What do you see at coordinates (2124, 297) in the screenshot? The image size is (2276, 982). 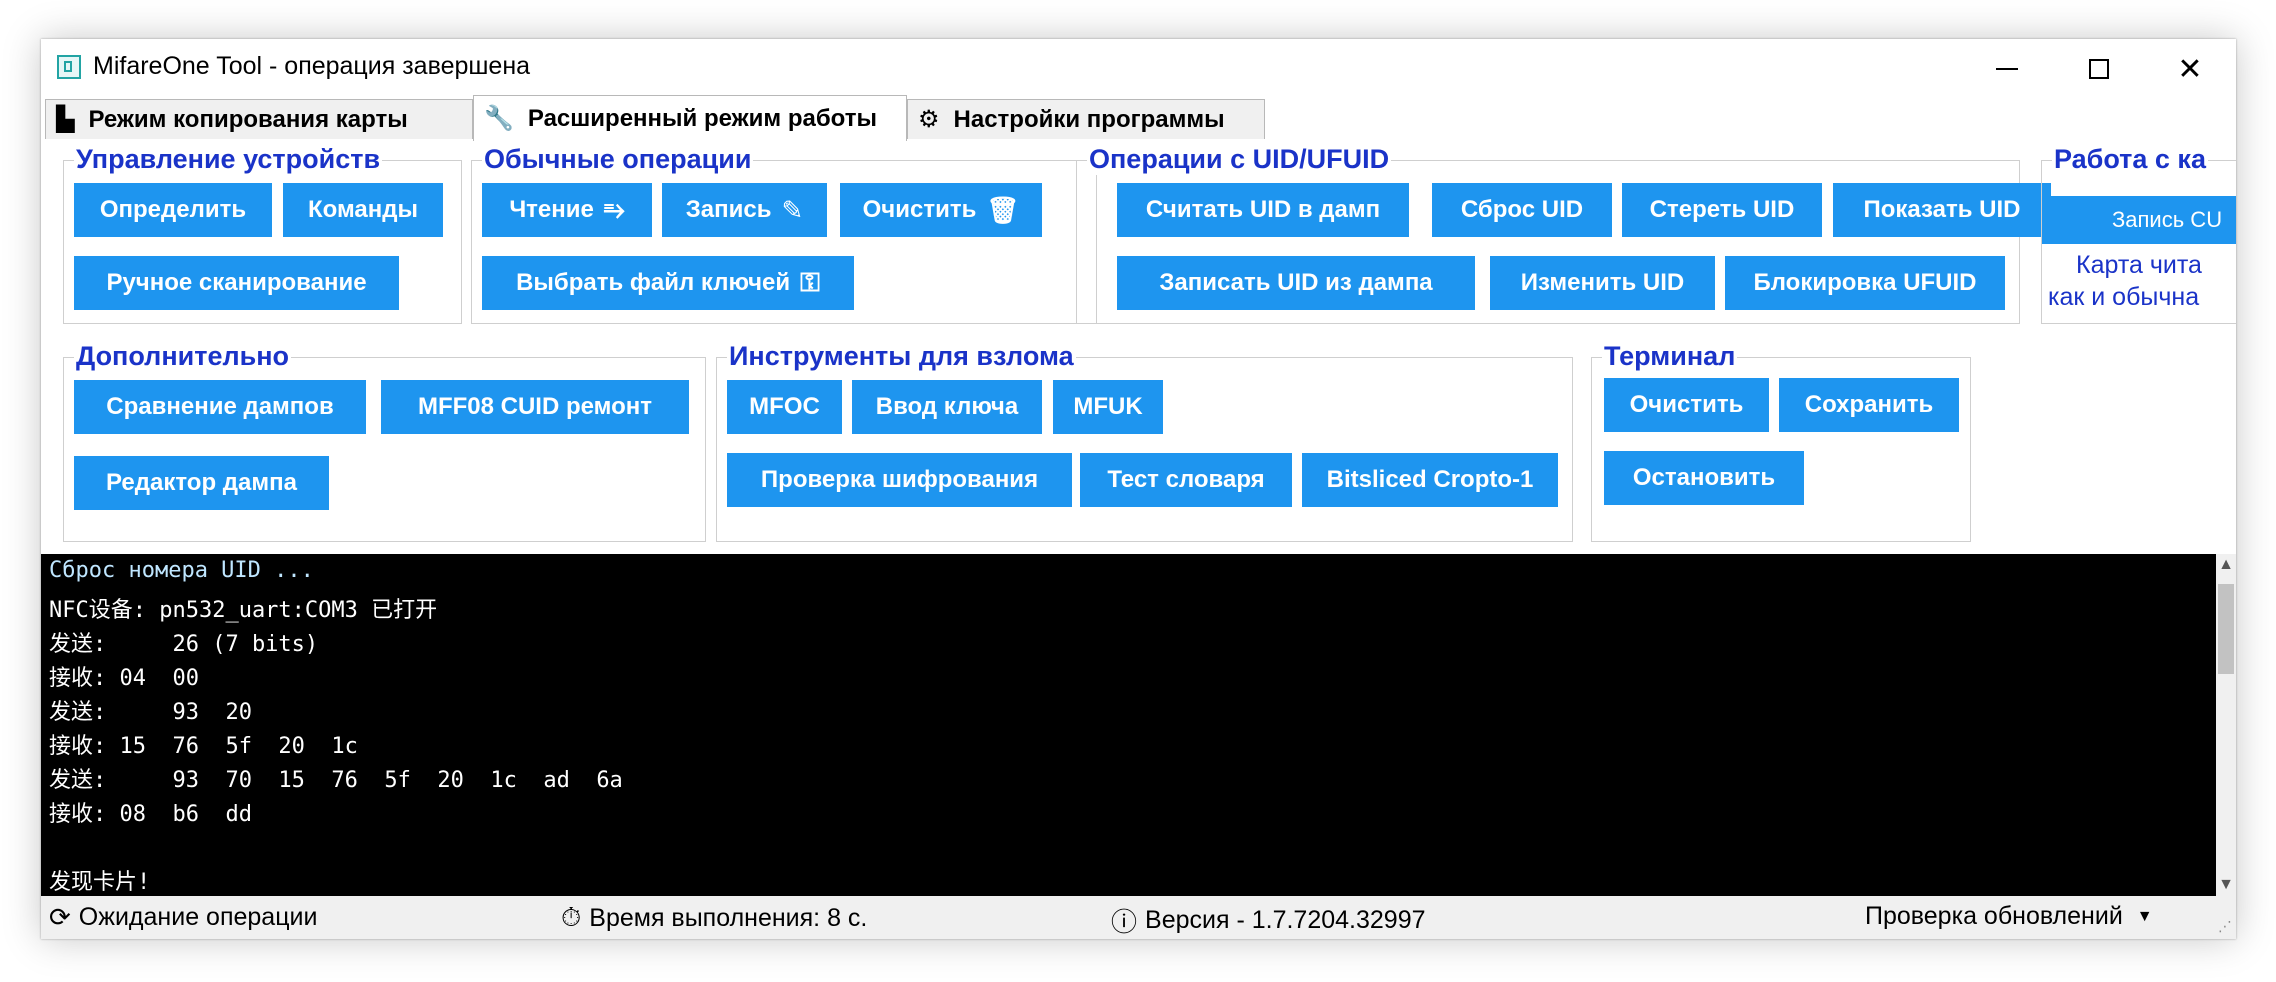 I see `card-info-text-2: как и обычна` at bounding box center [2124, 297].